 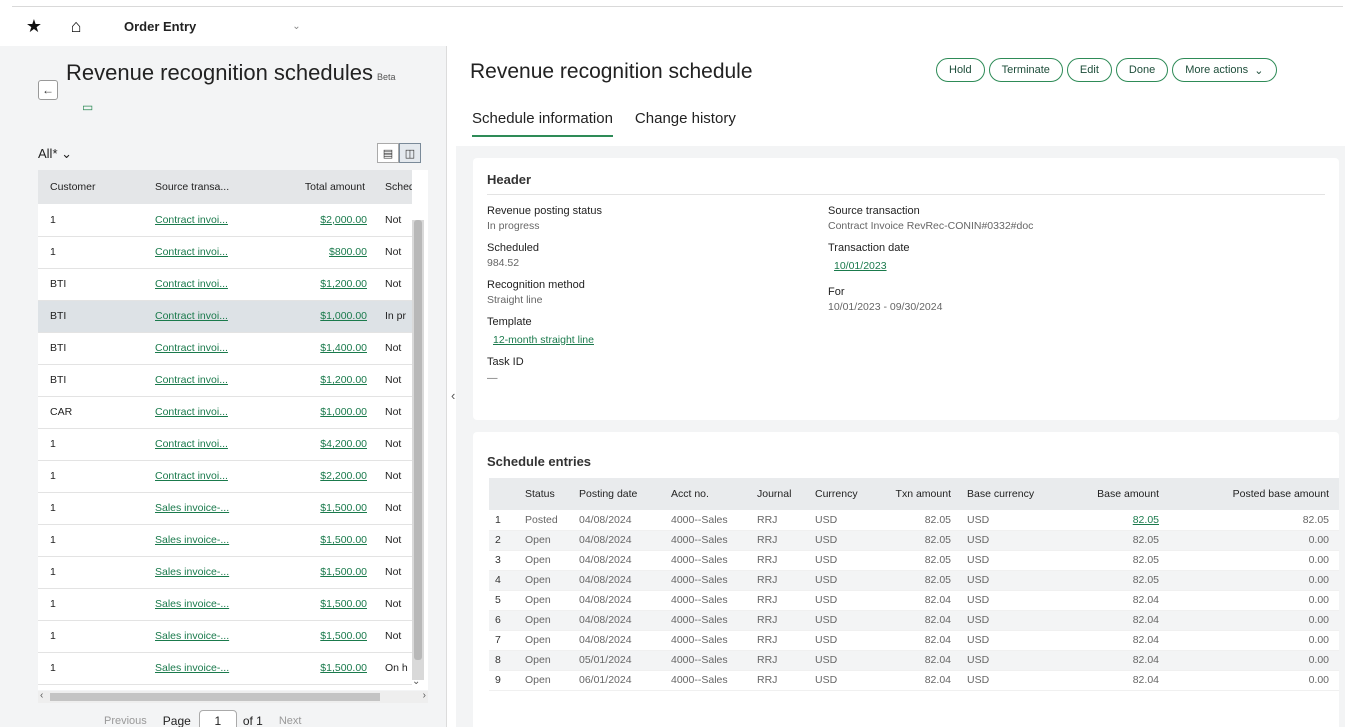 What do you see at coordinates (1117, 520) in the screenshot?
I see `base-amount-link: 82.05` at bounding box center [1117, 520].